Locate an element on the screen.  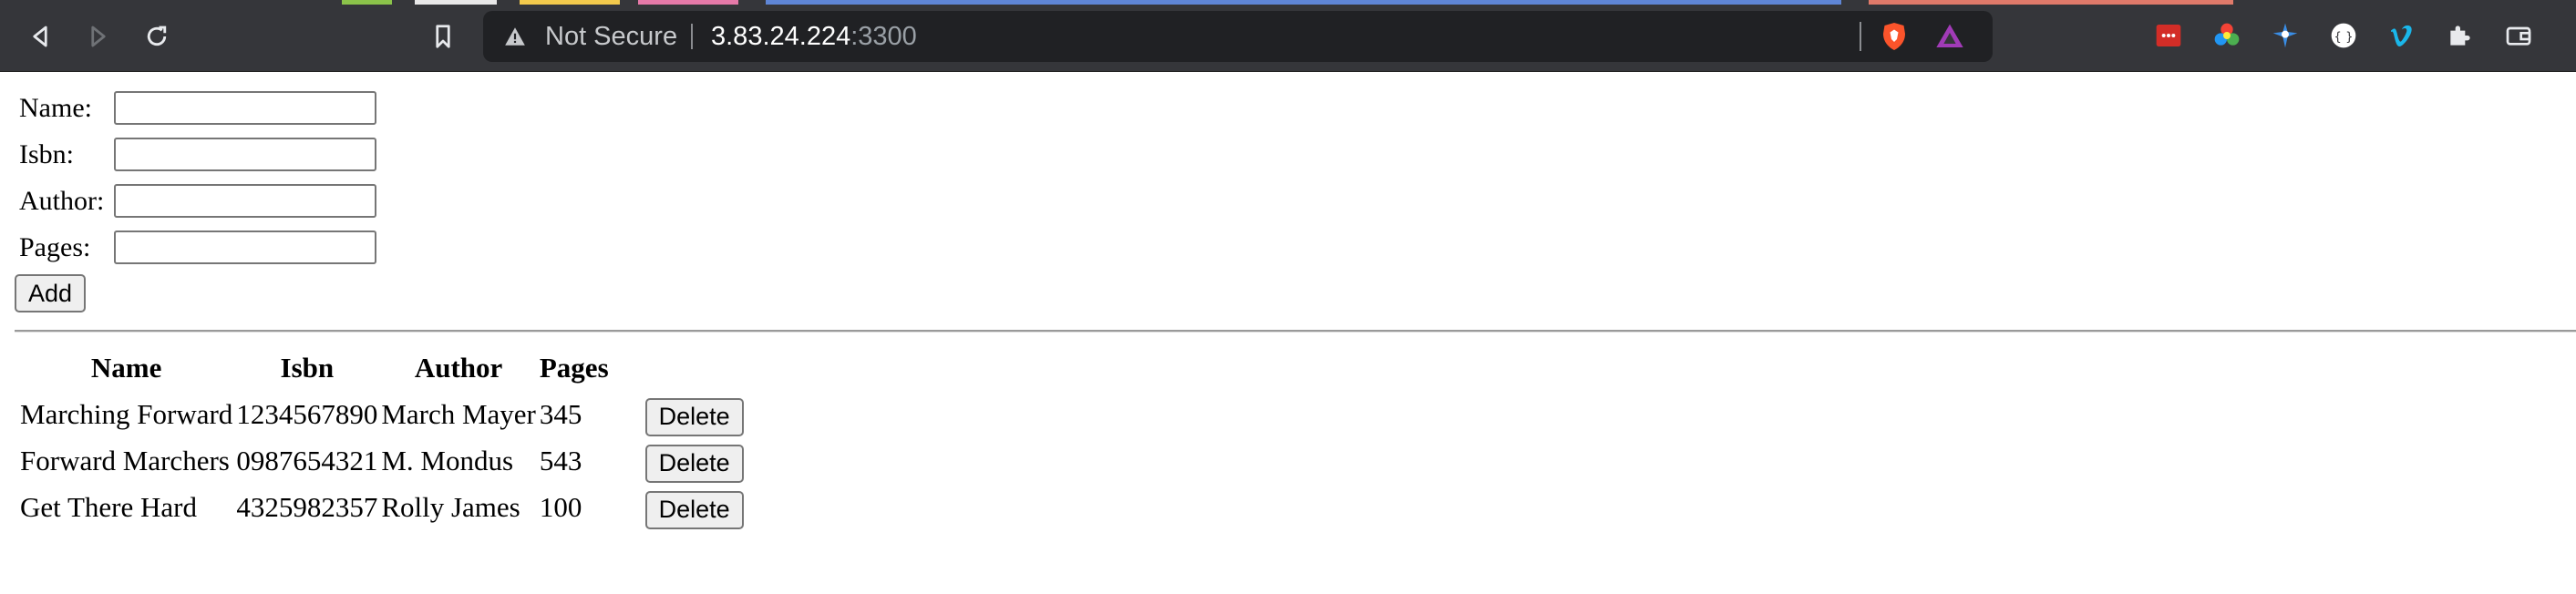
browser-toolbar: Not Secure 3.83.24.224:3300 { } is located at coordinates (1288, 36).